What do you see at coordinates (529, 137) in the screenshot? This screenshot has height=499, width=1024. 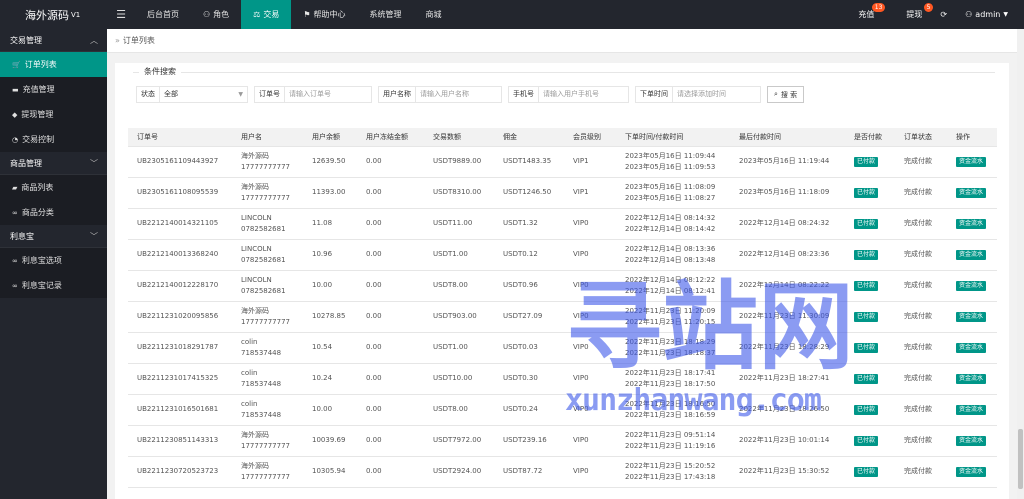 I see `col-commission: 佣金` at bounding box center [529, 137].